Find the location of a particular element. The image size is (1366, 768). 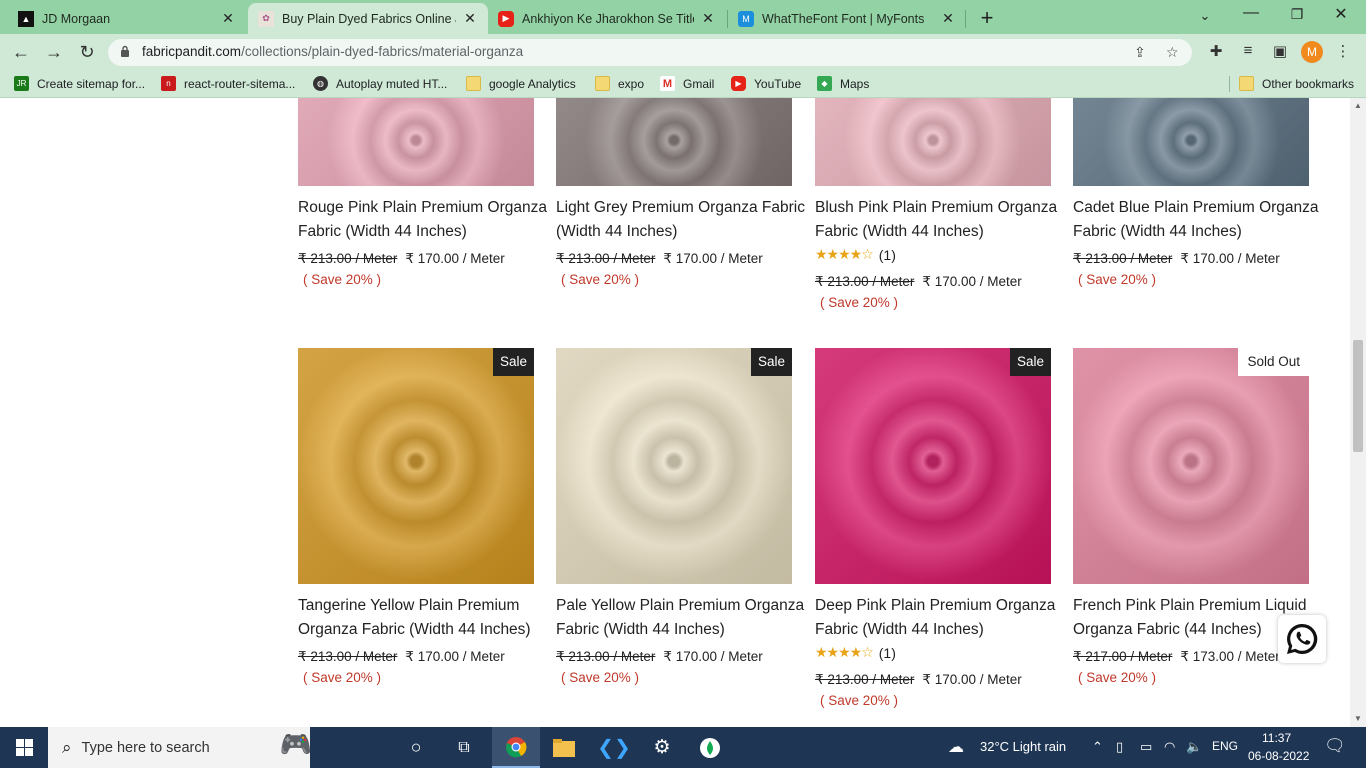

clock-date: 06-08-2022 is located at coordinates (1278, 756).